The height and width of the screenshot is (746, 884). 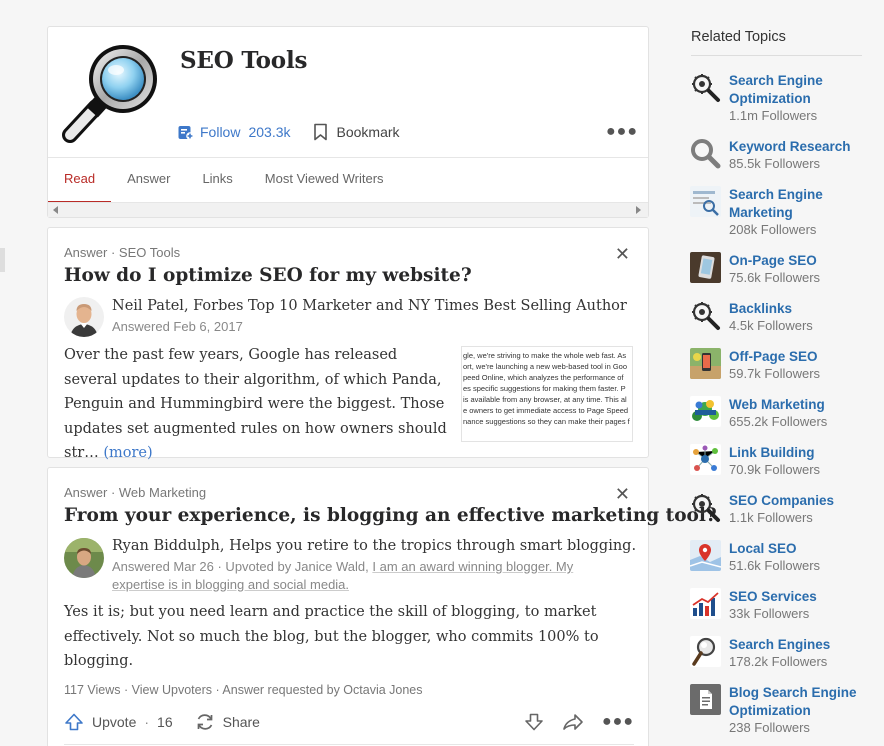 I want to click on scroll-left-icon, so click(x=55, y=210).